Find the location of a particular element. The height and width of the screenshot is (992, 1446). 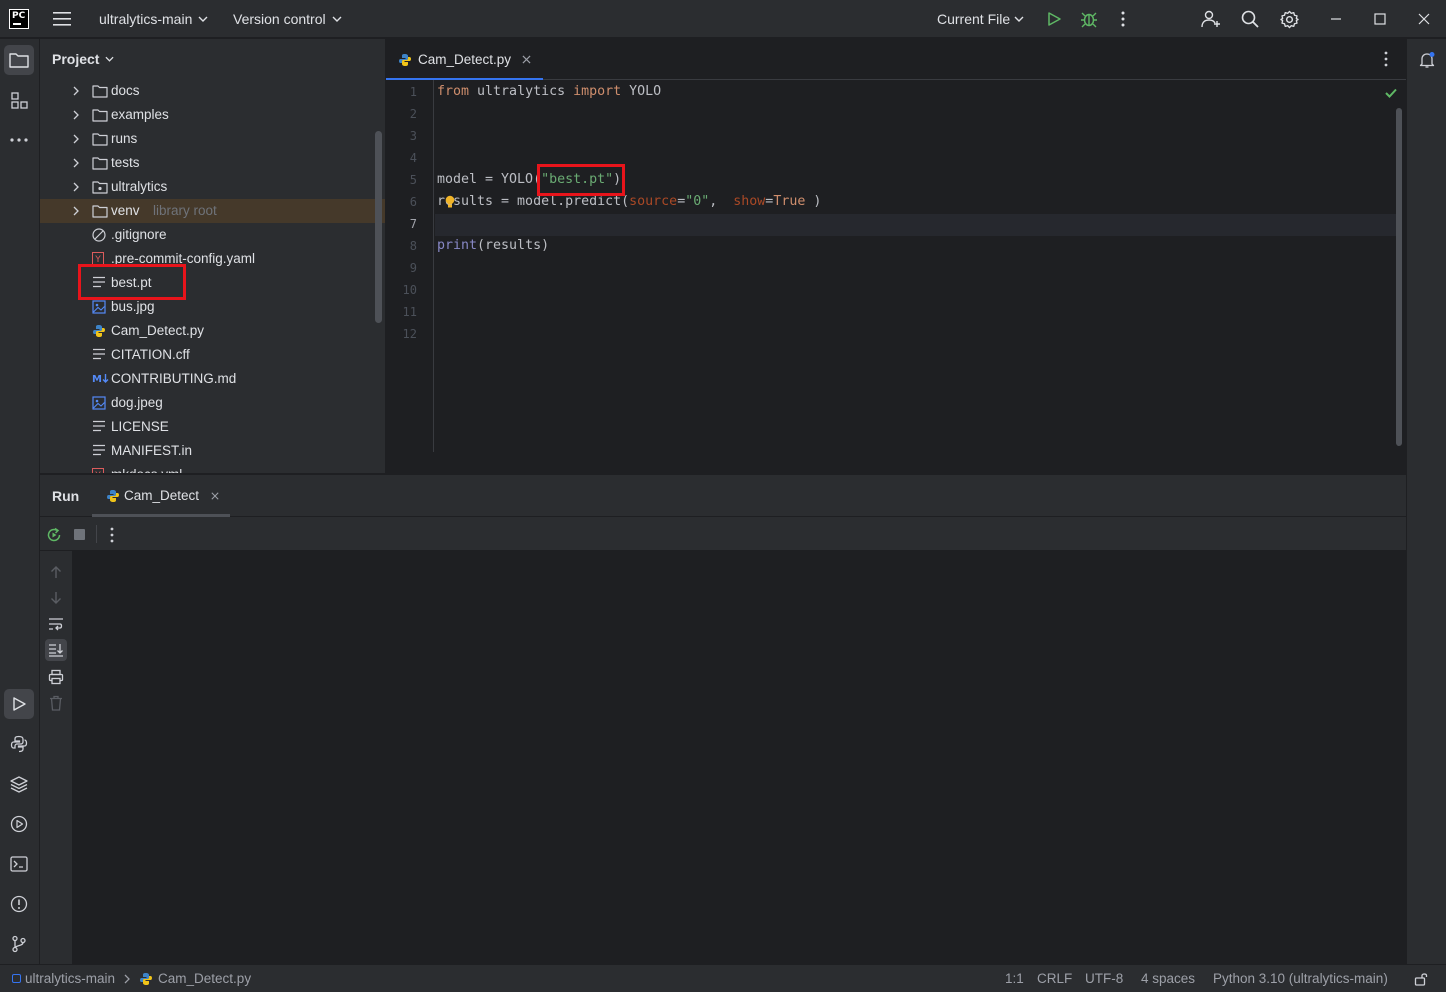

run-tab-cam-detect: Cam_Detect is located at coordinates (161, 496).